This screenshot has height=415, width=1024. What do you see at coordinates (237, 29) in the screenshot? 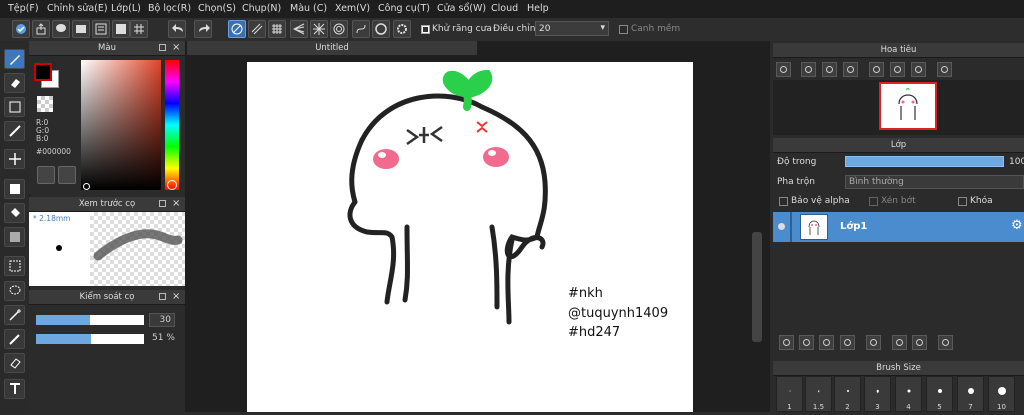
I see `snap-off-button` at bounding box center [237, 29].